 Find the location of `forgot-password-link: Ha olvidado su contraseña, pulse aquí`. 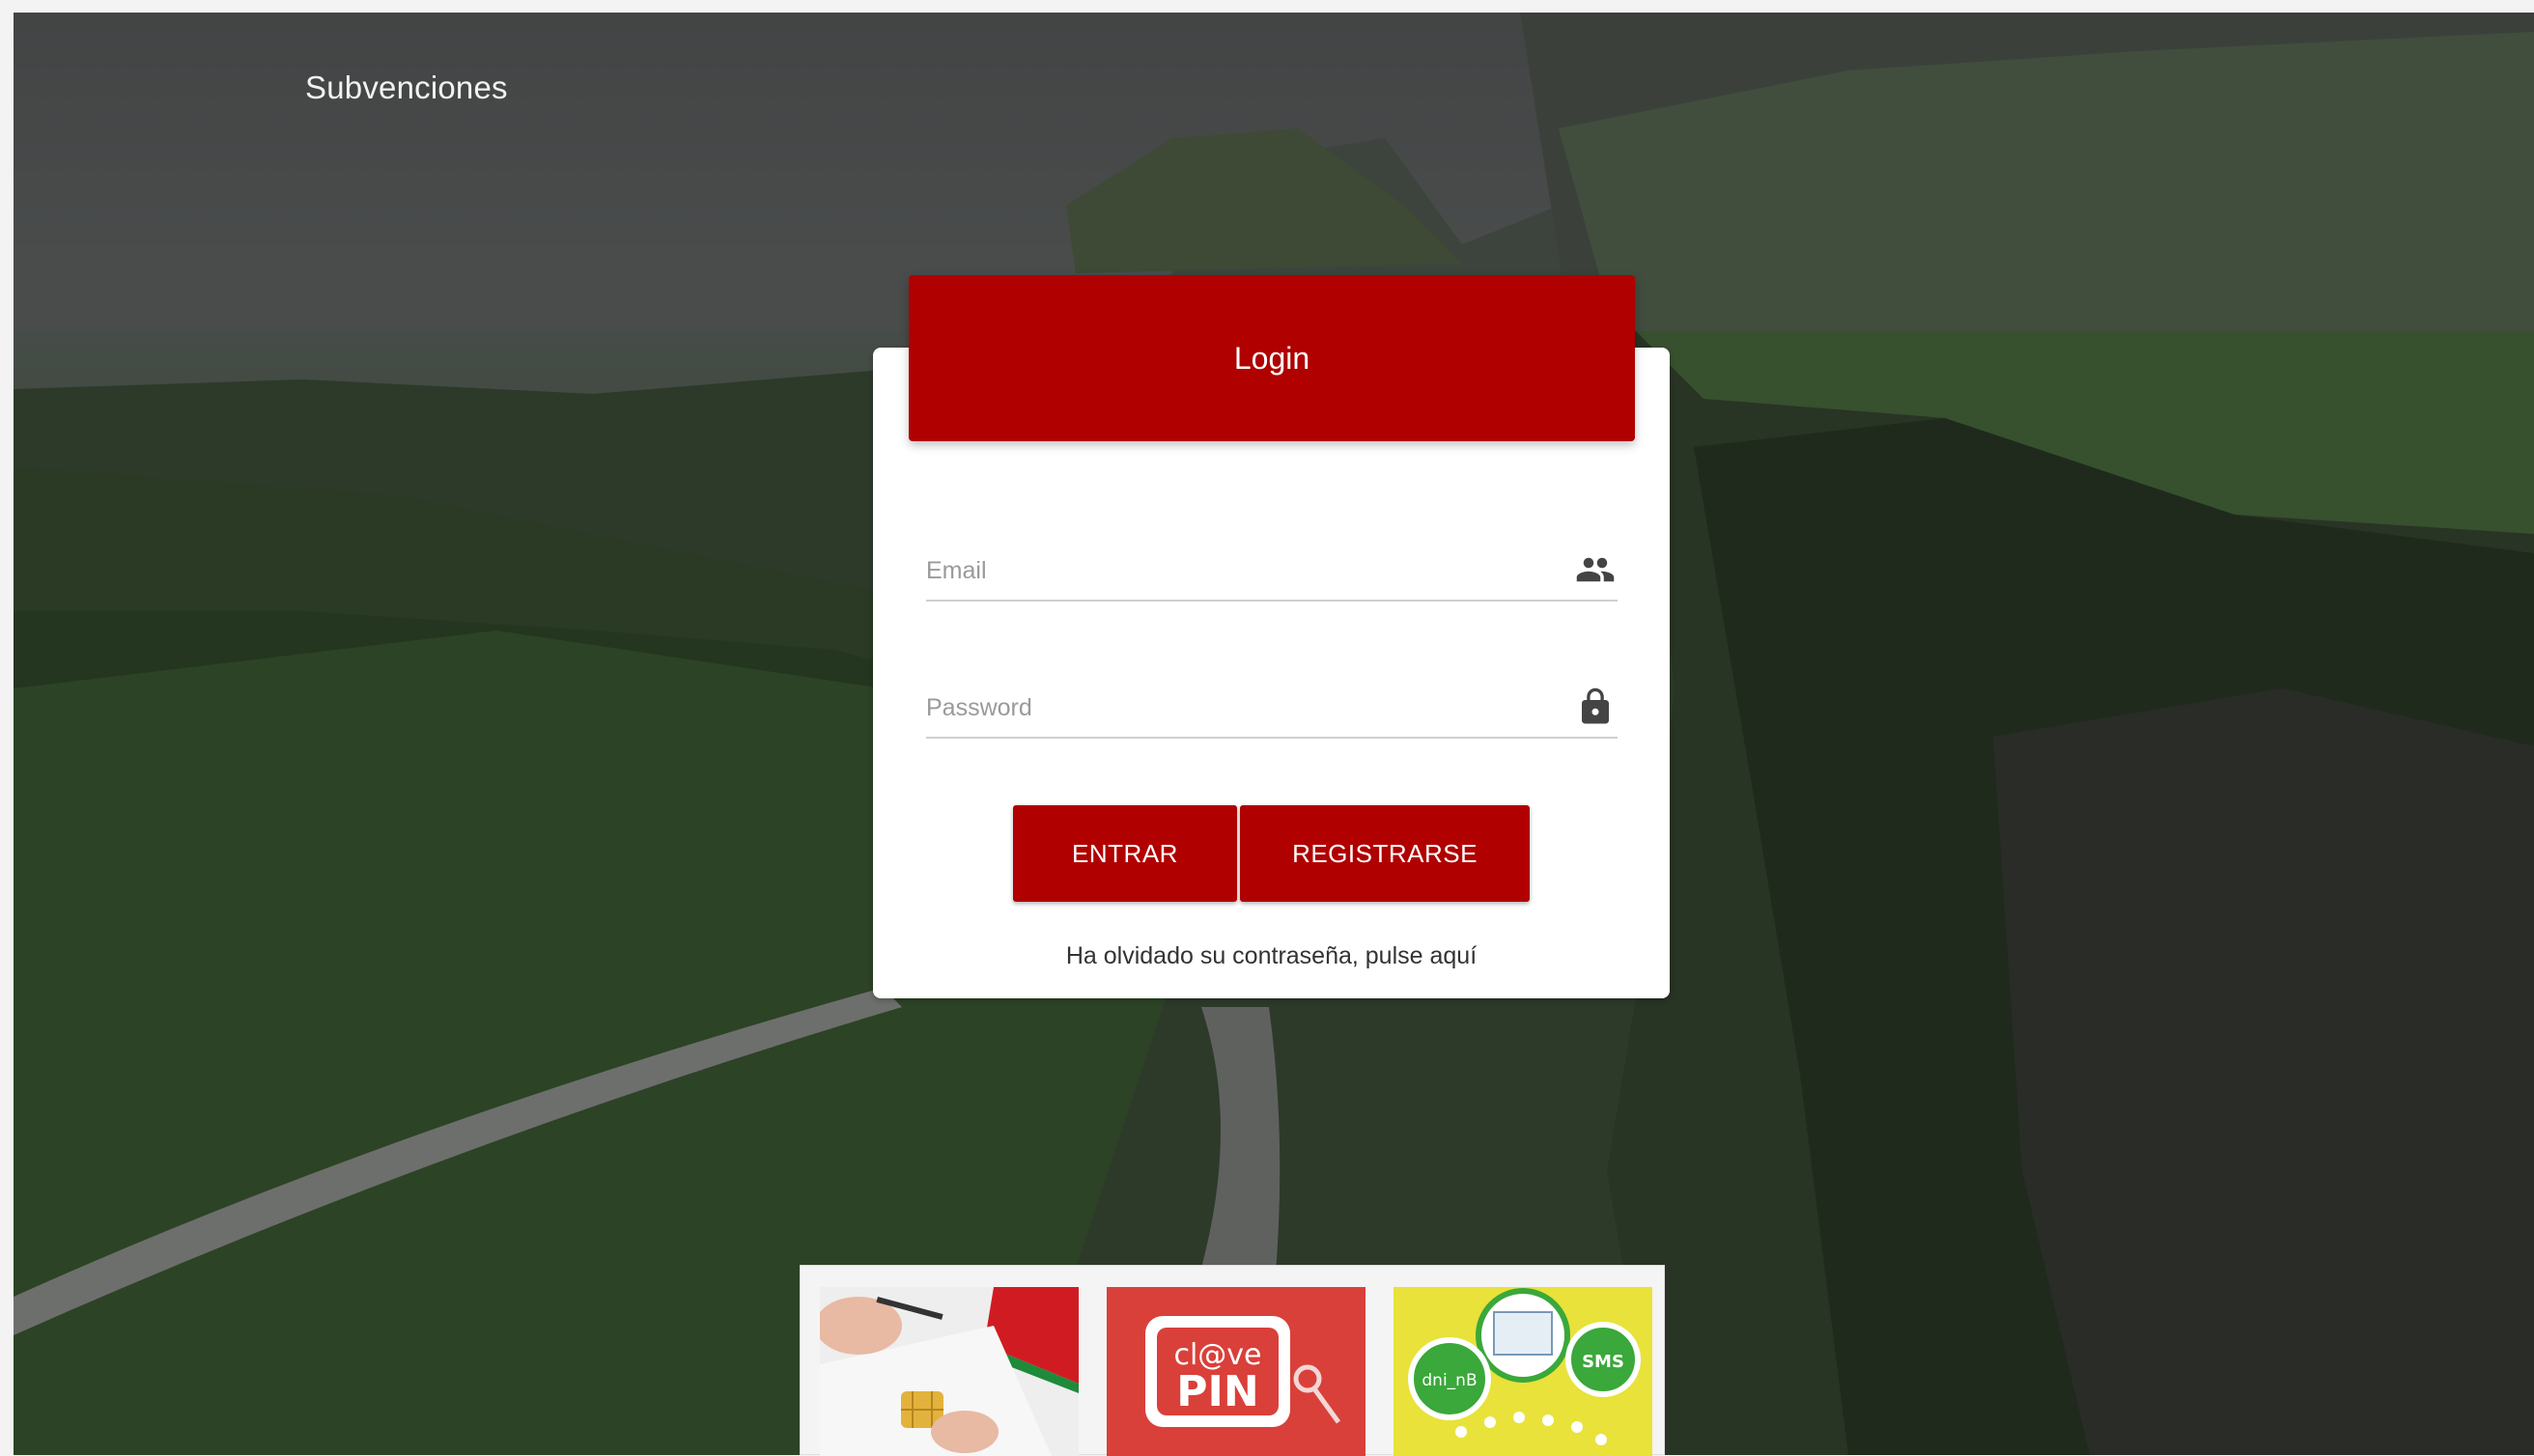

forgot-password-link: Ha olvidado su contraseña, pulse aquí is located at coordinates (1271, 956).